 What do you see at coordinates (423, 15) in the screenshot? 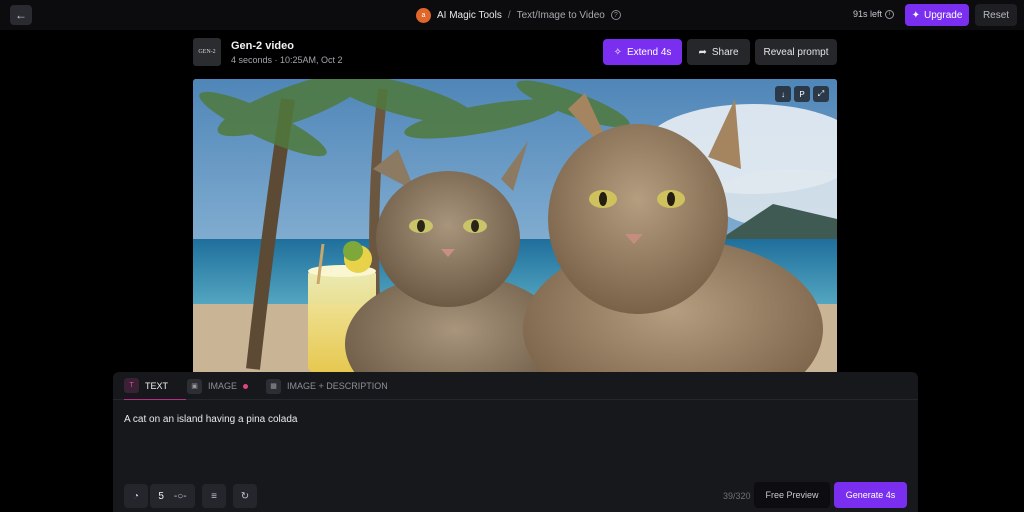
I see `app-logo-icon: a` at bounding box center [423, 15].